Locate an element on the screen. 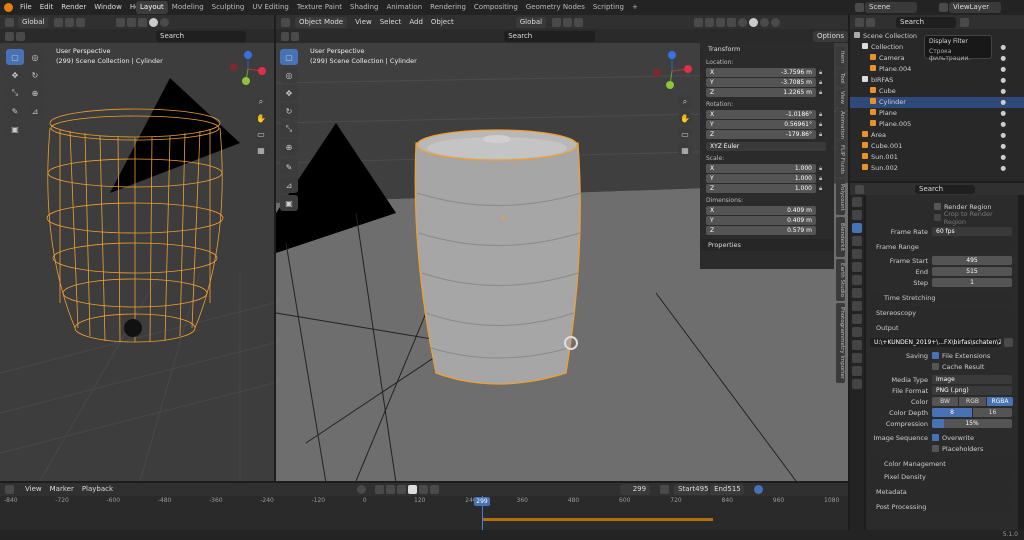 The width and height of the screenshot is (1024, 540). outliner-item: Plane ● is located at coordinates (937, 113).